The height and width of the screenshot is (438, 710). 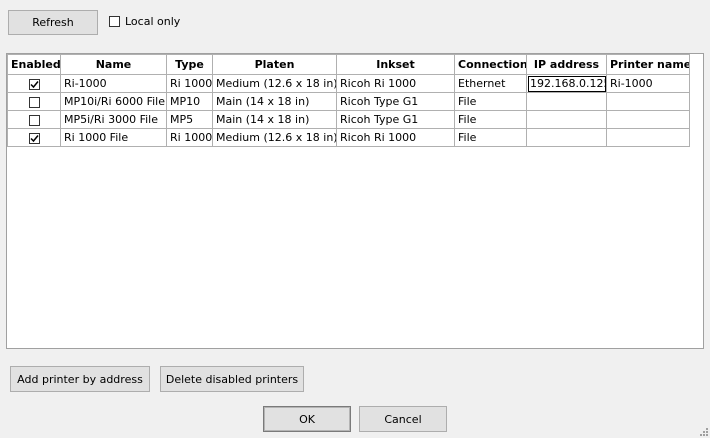 What do you see at coordinates (648, 83) in the screenshot?
I see `cell-printer-name: Ri-1000` at bounding box center [648, 83].